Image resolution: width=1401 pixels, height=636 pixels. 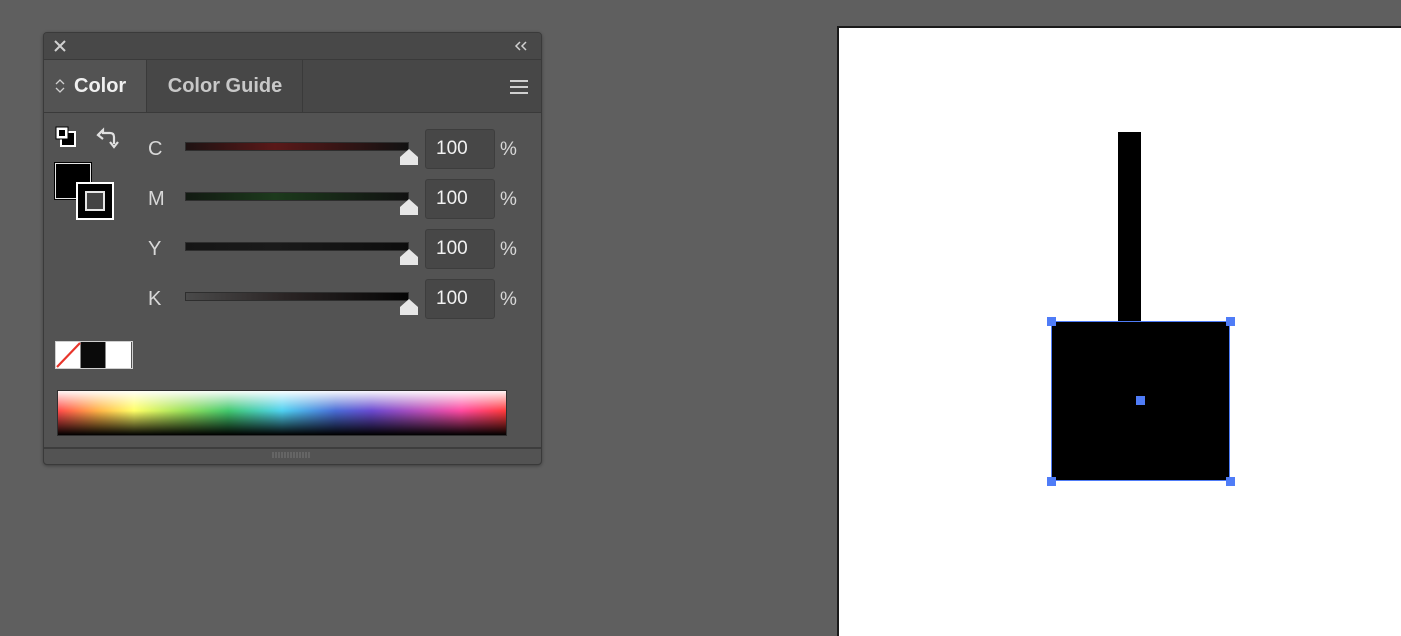 What do you see at coordinates (409, 306) in the screenshot?
I see `slider-thumb-k` at bounding box center [409, 306].